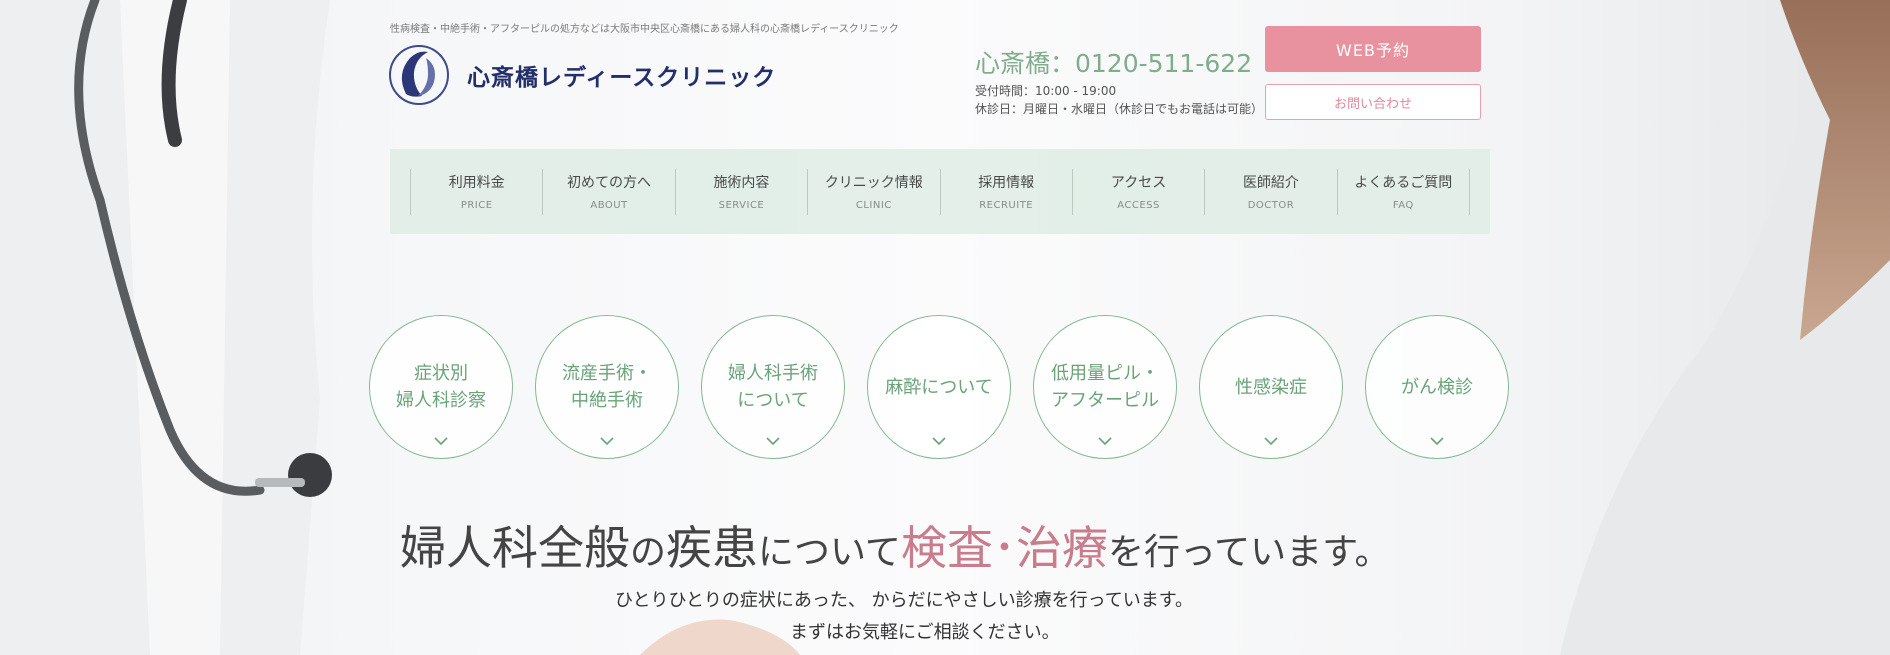 Image resolution: width=1890 pixels, height=655 pixels. What do you see at coordinates (609, 205) in the screenshot?
I see `nav-item-sublabel: ABOUT` at bounding box center [609, 205].